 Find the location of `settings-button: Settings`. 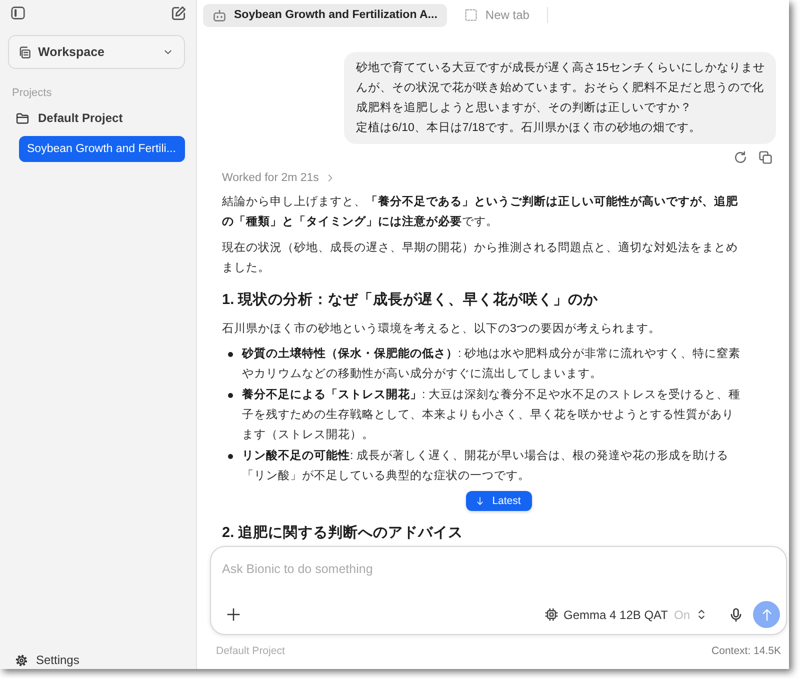

settings-button: Settings is located at coordinates (47, 660).